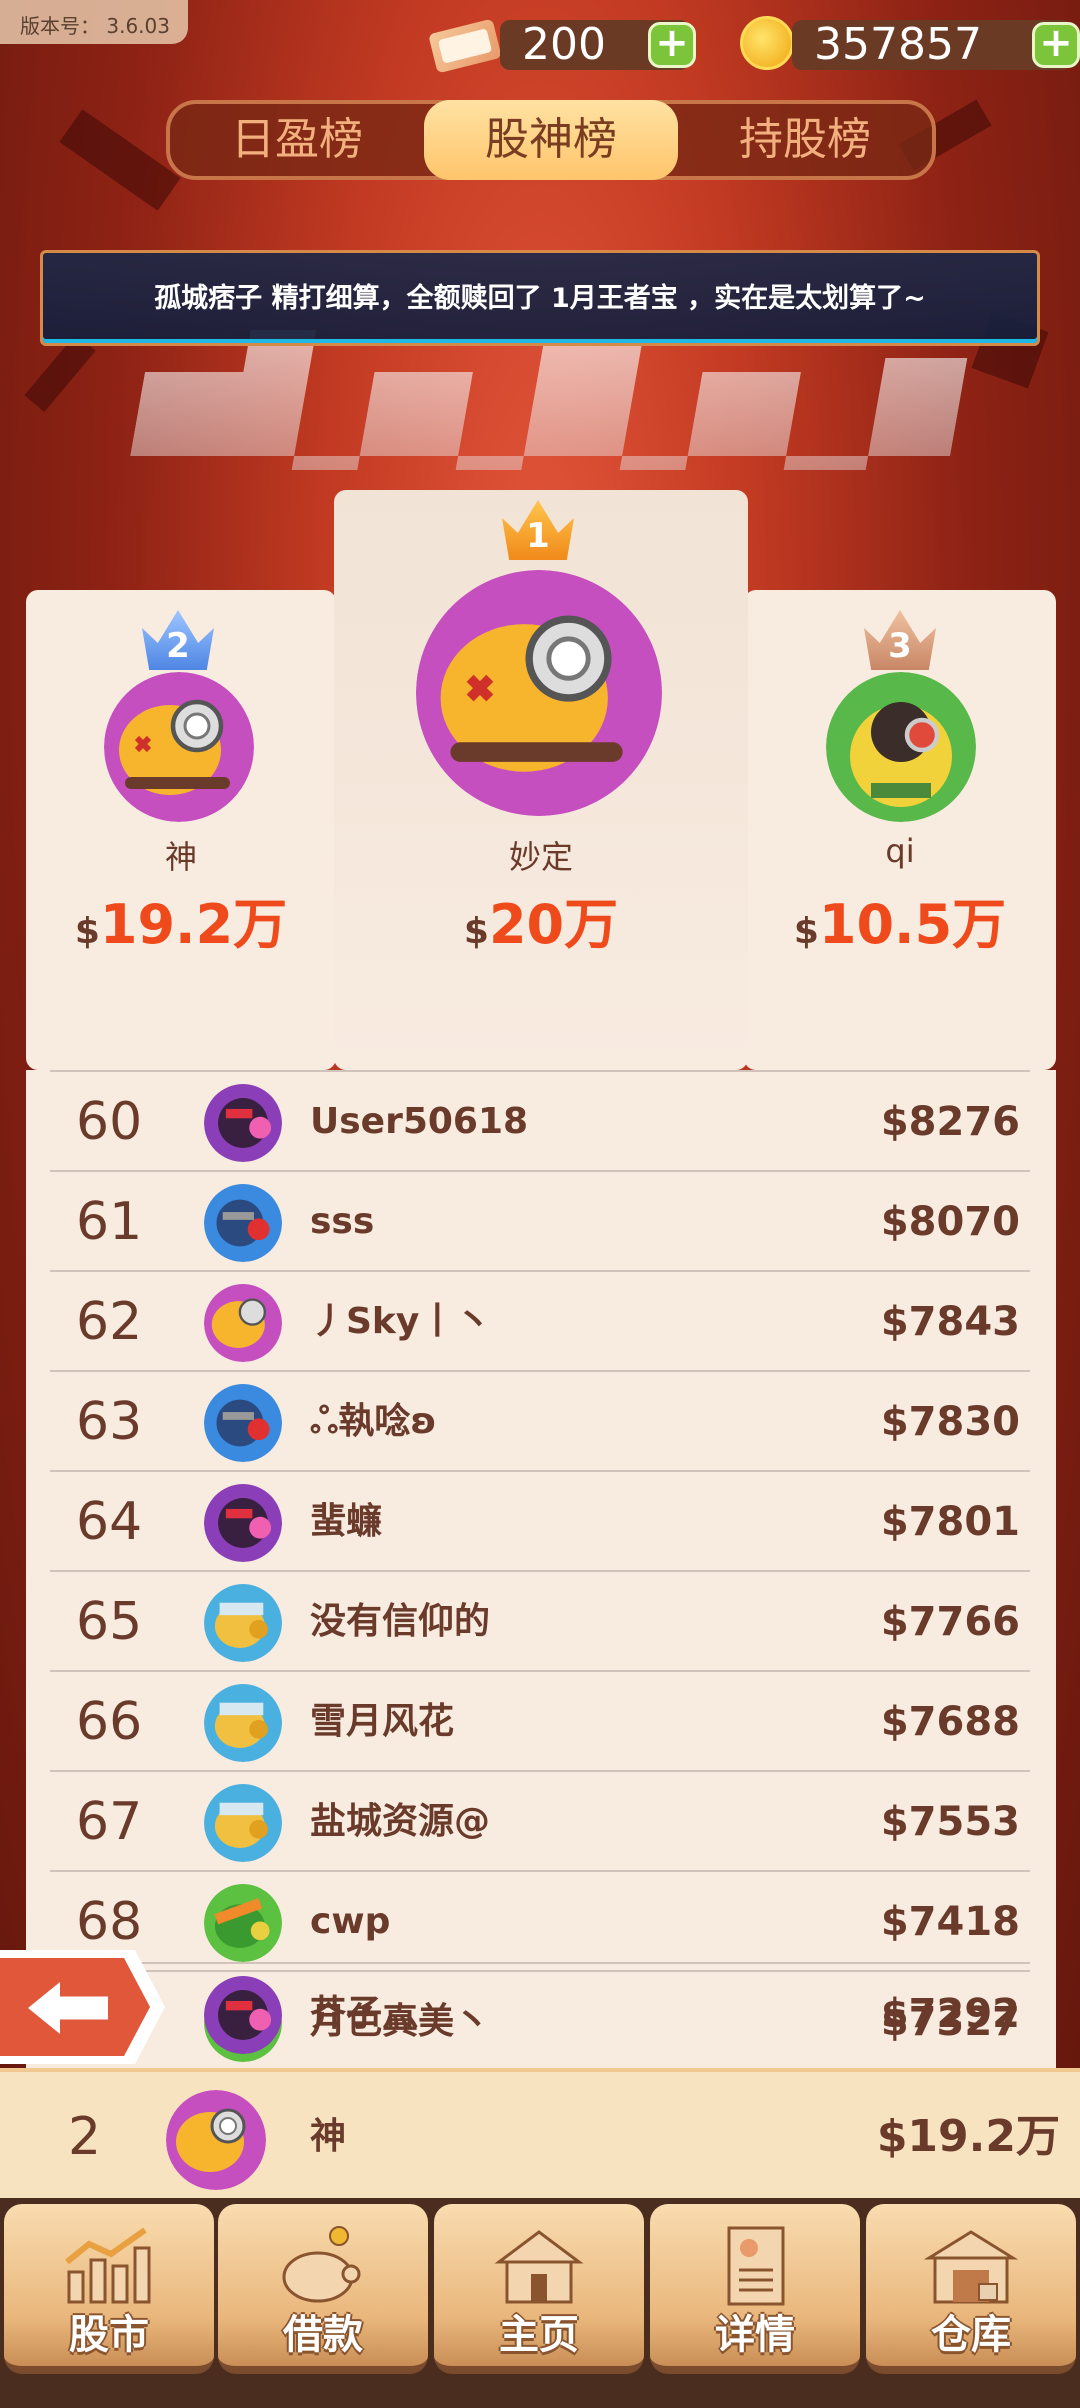  What do you see at coordinates (971, 2335) in the screenshot?
I see `nav-label: 仓库` at bounding box center [971, 2335].